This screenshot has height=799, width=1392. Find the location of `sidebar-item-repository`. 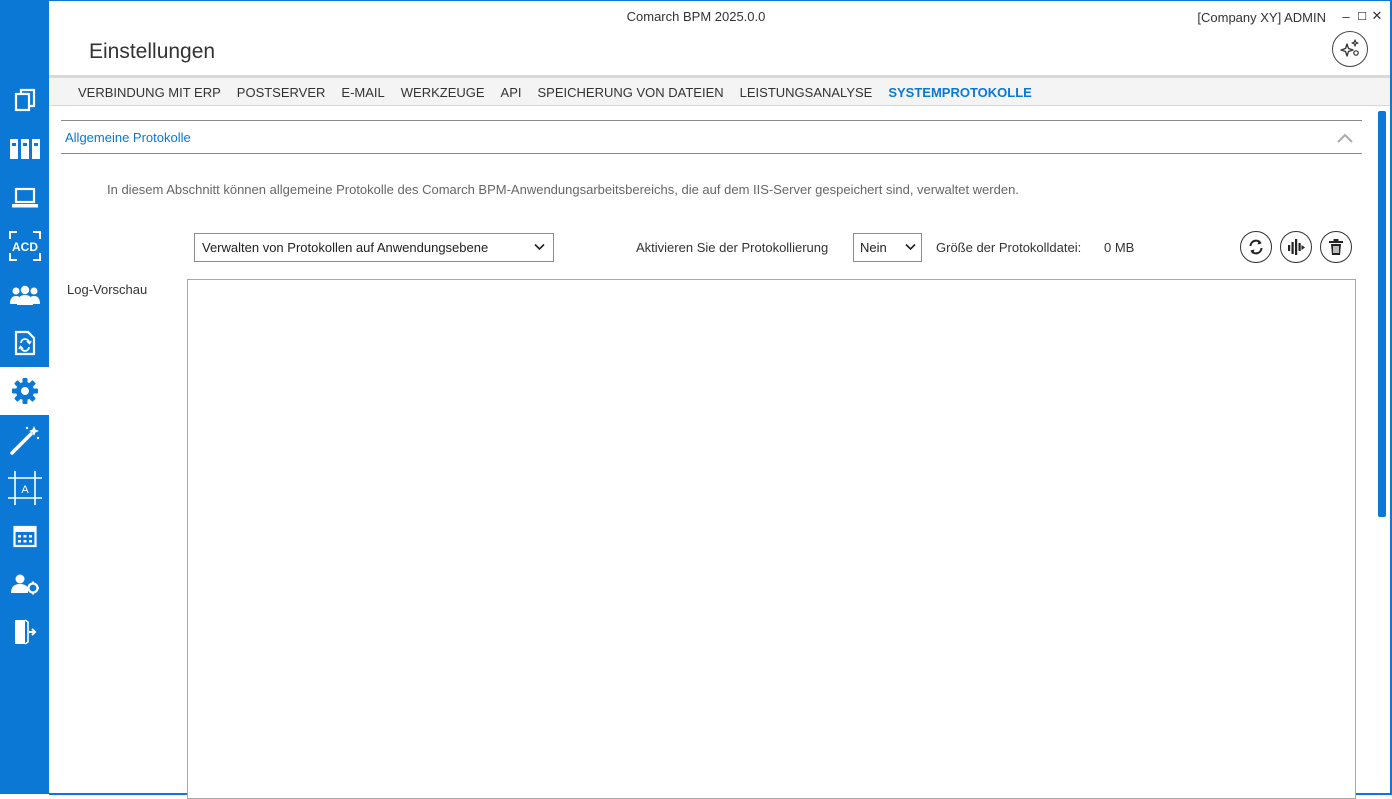

sidebar-item-repository is located at coordinates (24, 149).